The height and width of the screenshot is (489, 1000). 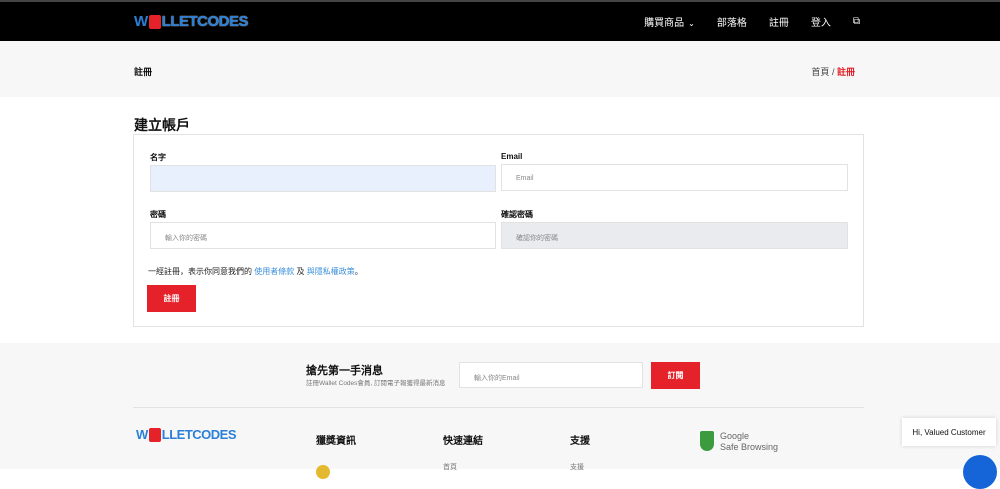 I want to click on footer-logo: W LLETCODES, so click(x=186, y=434).